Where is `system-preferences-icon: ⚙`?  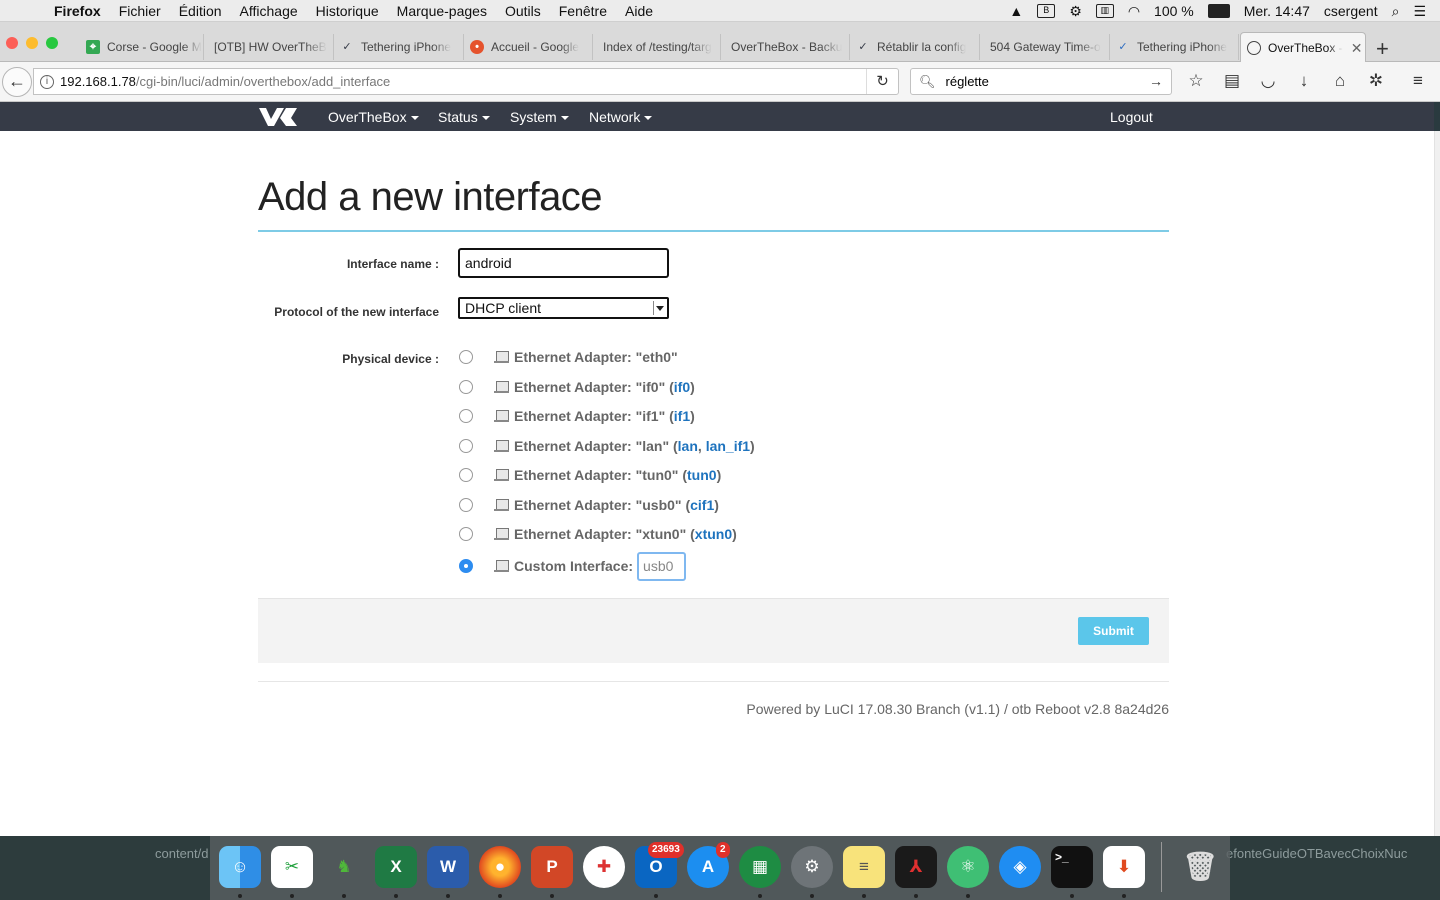 system-preferences-icon: ⚙ is located at coordinates (812, 867).